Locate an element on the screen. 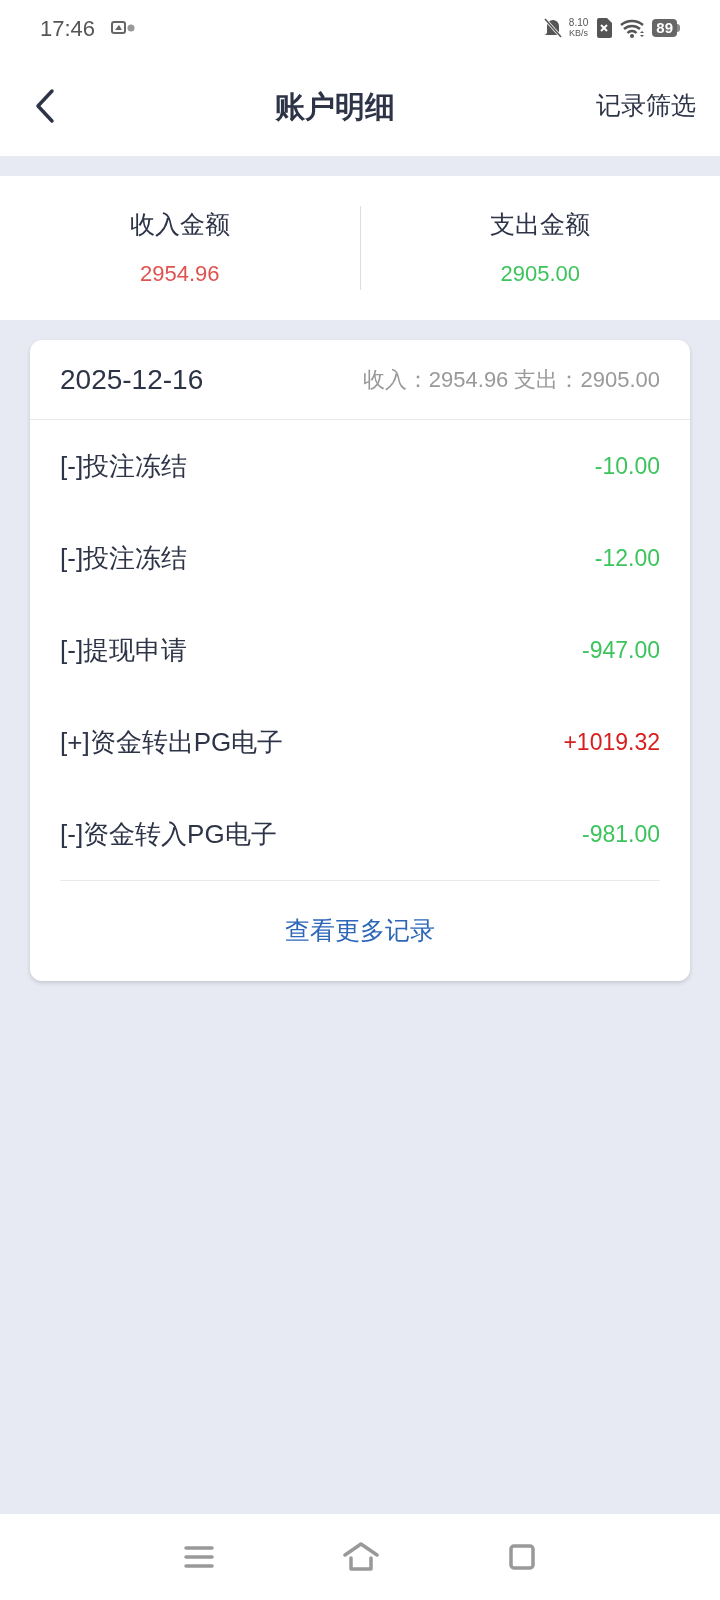 This screenshot has width=720, height=1600. record-amount: +1019.32 is located at coordinates (611, 742).